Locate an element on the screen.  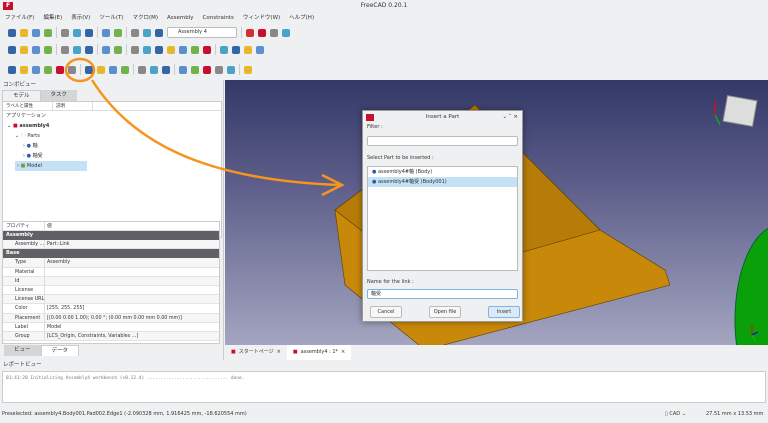
datum-point-icon is located at coordinates (142, 69).